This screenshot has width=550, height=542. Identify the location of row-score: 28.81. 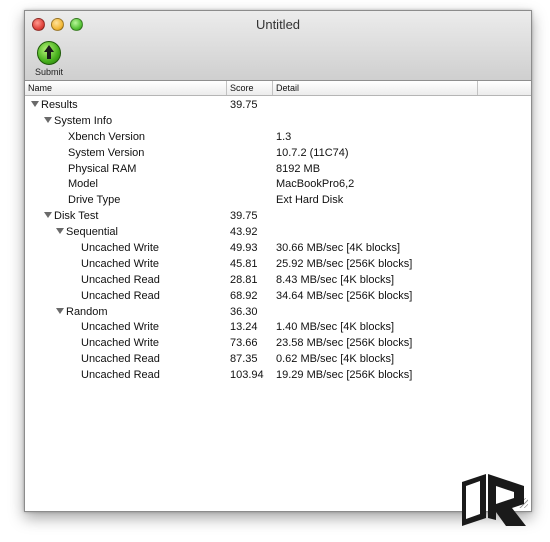
(244, 279).